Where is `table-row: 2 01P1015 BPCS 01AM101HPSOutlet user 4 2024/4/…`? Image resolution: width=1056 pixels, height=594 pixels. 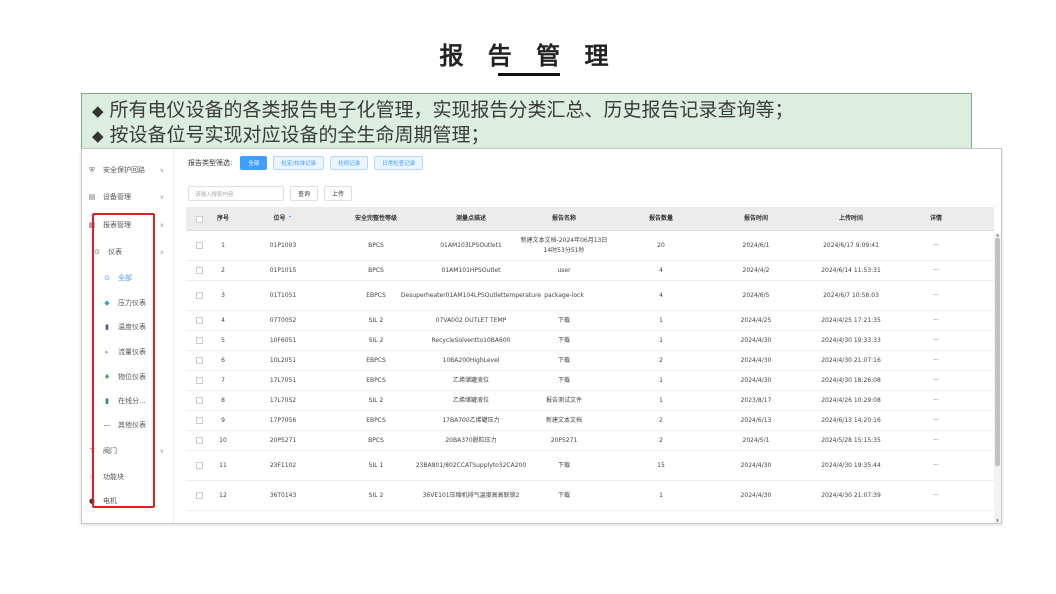 table-row: 2 01P1015 BPCS 01AM101HPSOutlet user 4 2024/4/… is located at coordinates (590, 271).